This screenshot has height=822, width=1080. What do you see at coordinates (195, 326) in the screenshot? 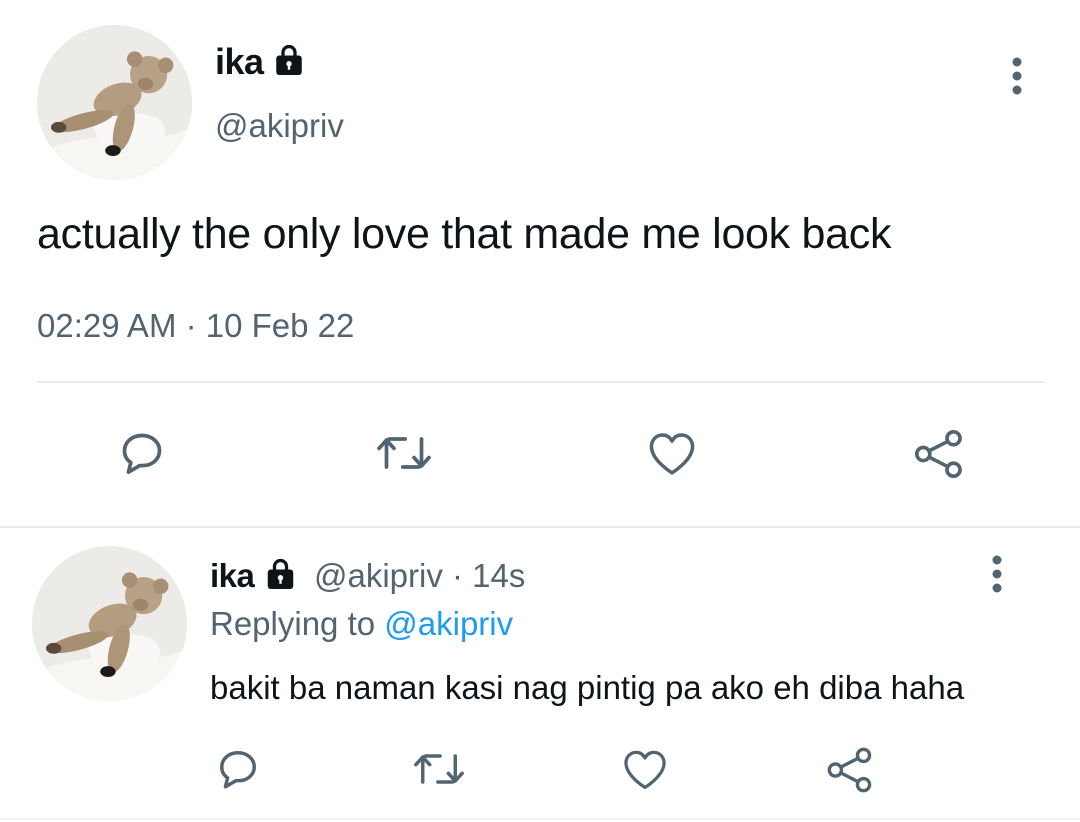
I see `tweet-timestamp: 02:29 AM · 10 Feb 22` at bounding box center [195, 326].